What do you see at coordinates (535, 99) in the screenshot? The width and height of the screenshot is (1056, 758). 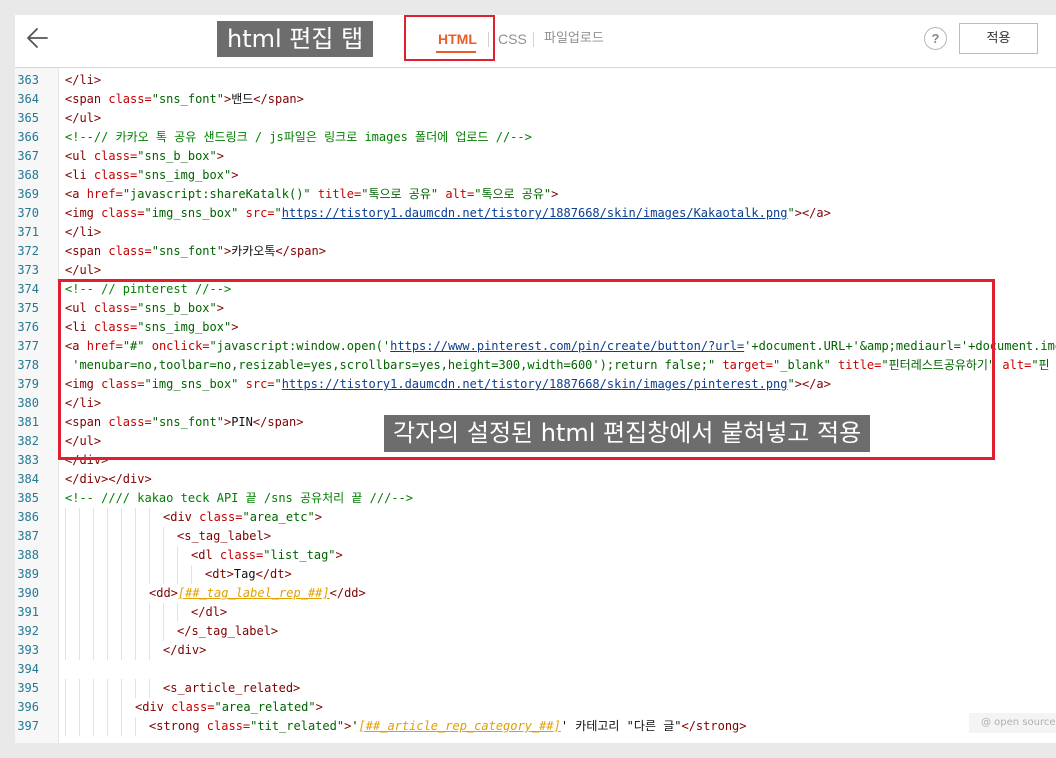 I see `code-line: 364 <span class="sns_font">밴드</span>` at bounding box center [535, 99].